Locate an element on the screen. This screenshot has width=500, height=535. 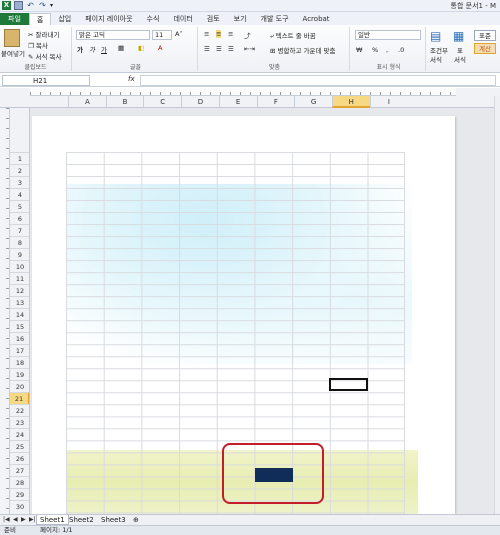
table-format-icon: ▦ is located at coordinates (458, 36).